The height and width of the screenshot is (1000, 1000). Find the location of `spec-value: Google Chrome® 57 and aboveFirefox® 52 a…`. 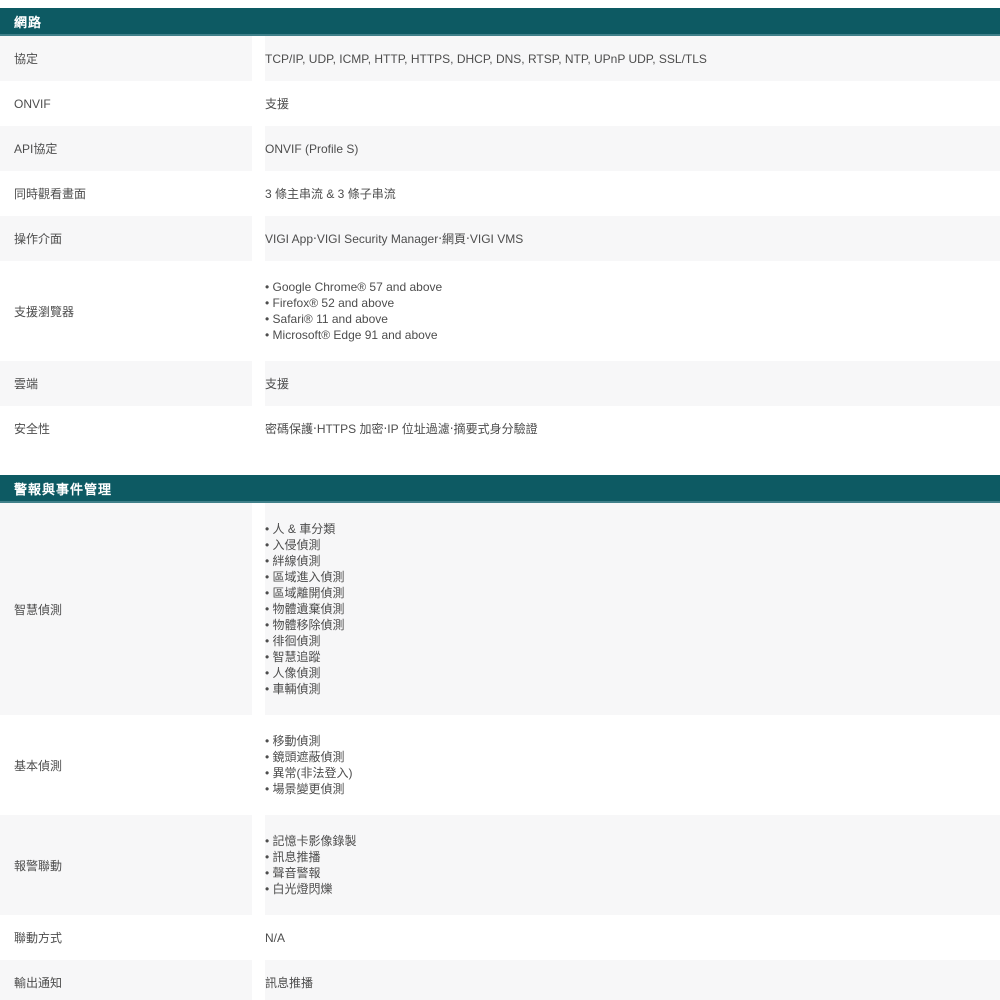

spec-value: Google Chrome® 57 and aboveFirefox® 52 a… is located at coordinates (632, 311).